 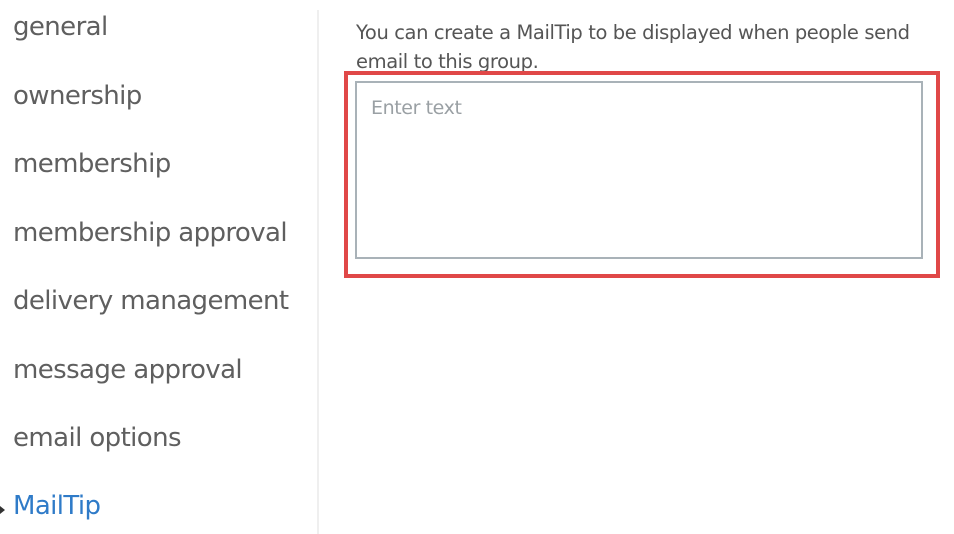 What do you see at coordinates (150, 233) in the screenshot?
I see `nav-item-membership-approval: membership approval` at bounding box center [150, 233].